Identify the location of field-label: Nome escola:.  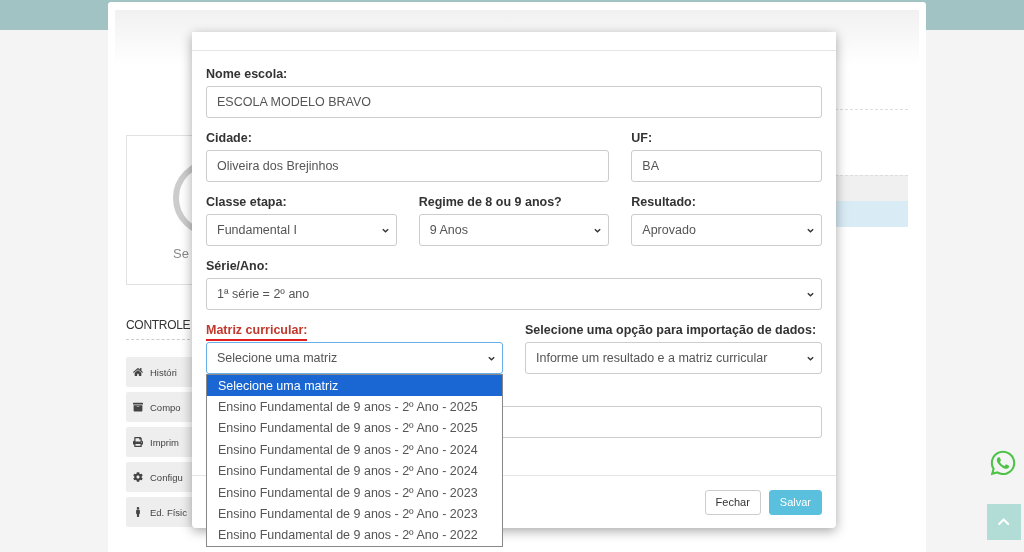
(247, 74).